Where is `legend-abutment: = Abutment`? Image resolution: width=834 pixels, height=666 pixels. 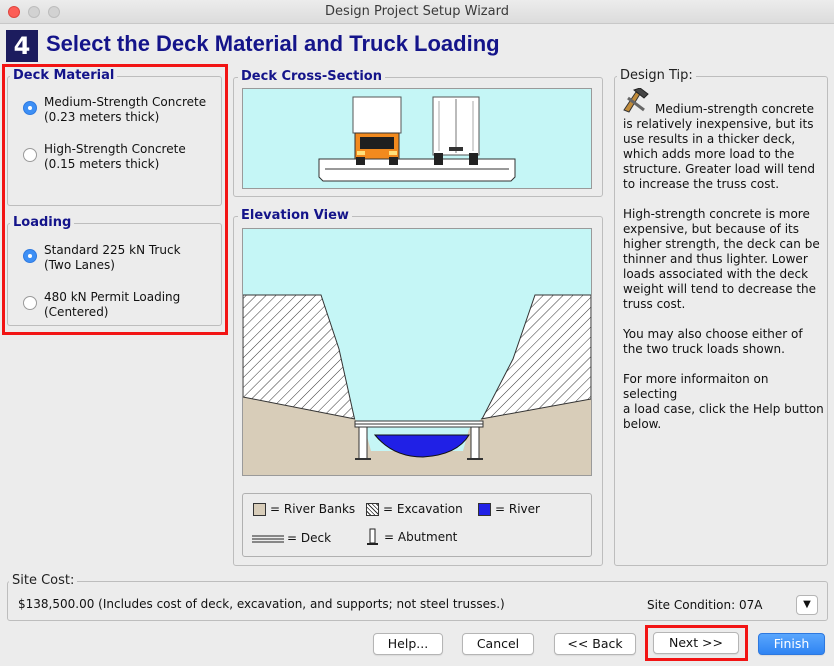
legend-abutment: = Abutment is located at coordinates (412, 537).